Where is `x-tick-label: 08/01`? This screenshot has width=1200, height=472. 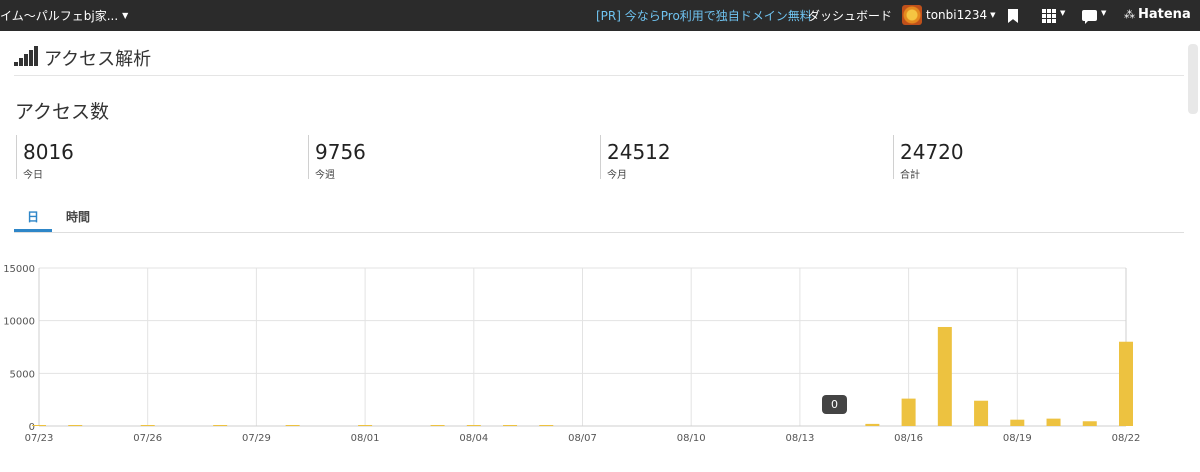 x-tick-label: 08/01 is located at coordinates (365, 438).